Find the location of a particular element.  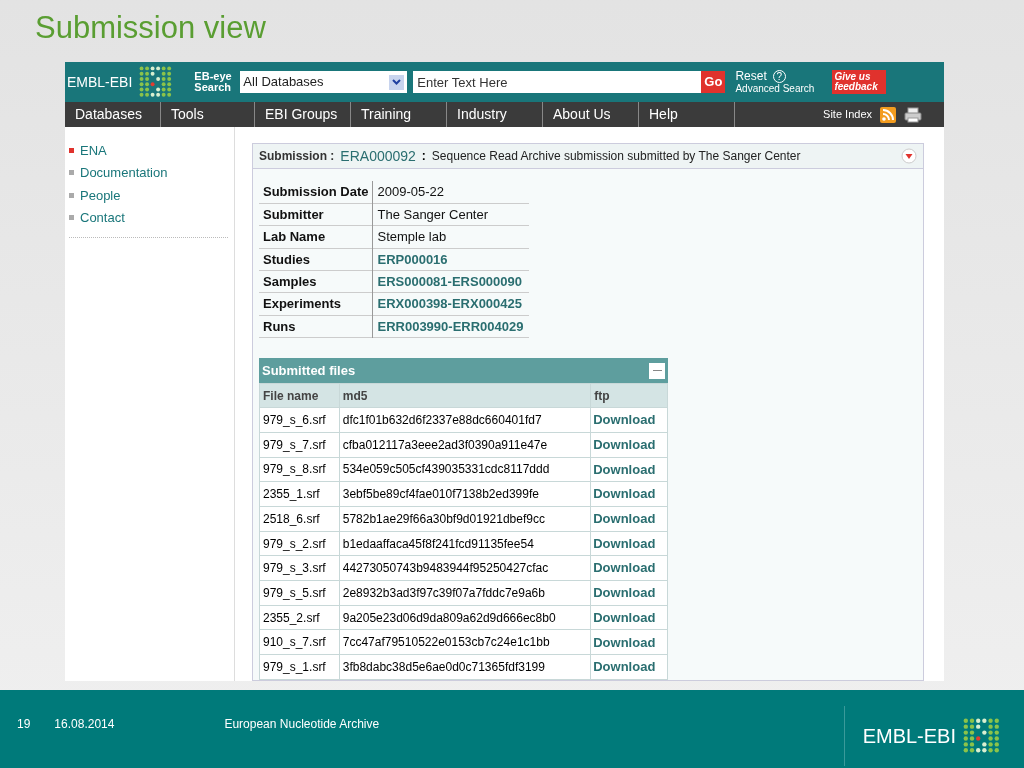

md5-cell: dfc1f01b632d6f2337e88dc660401fd7 is located at coordinates (465, 420).